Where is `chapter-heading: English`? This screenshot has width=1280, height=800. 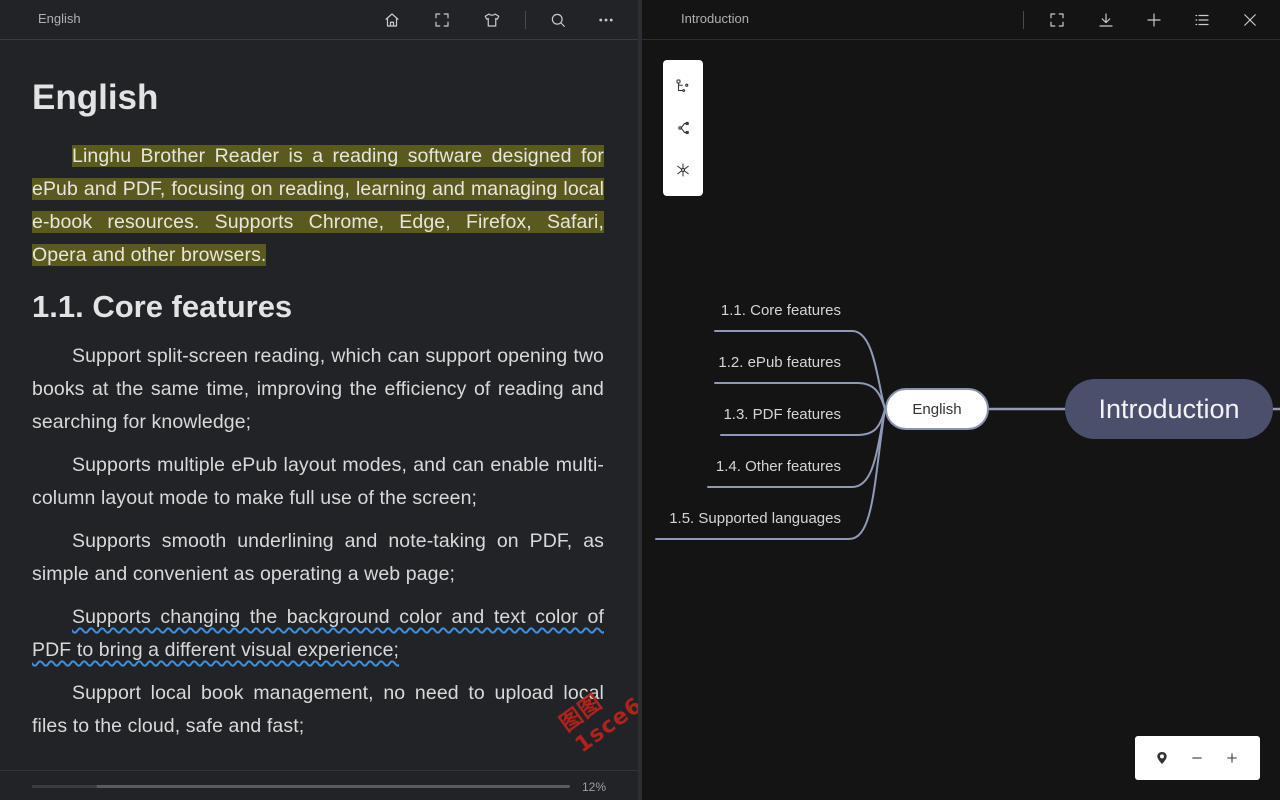
chapter-heading: English is located at coordinates (95, 97).